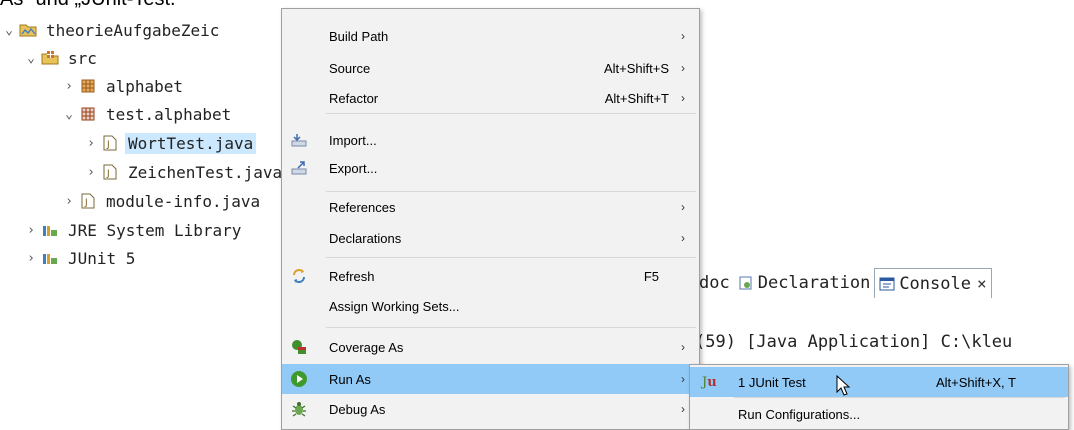  Describe the element at coordinates (350, 68) in the screenshot. I see `menu-item-label: Source` at that location.